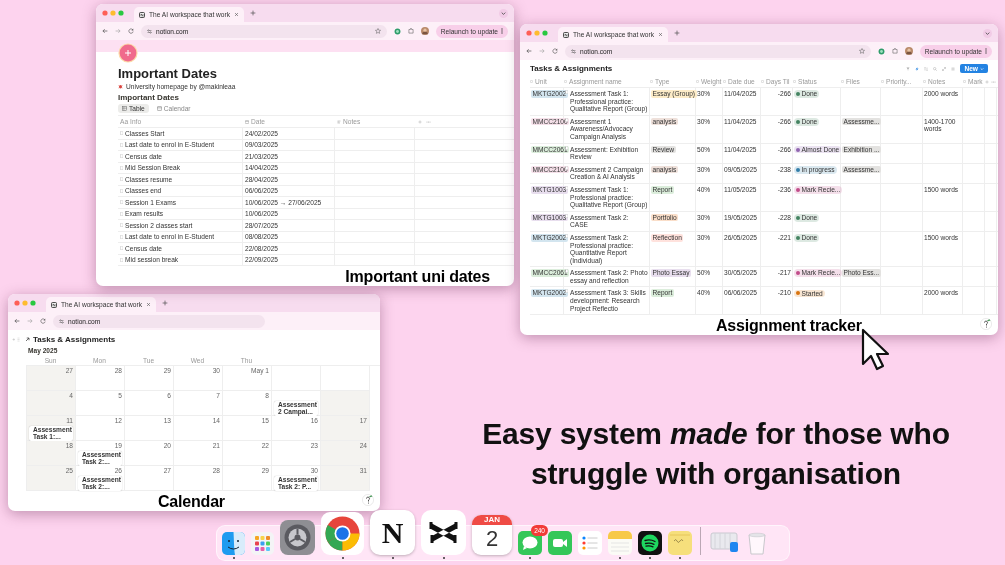 This screenshot has width=1005, height=565. Describe the element at coordinates (560, 543) in the screenshot. I see `video-app-icon` at that location.